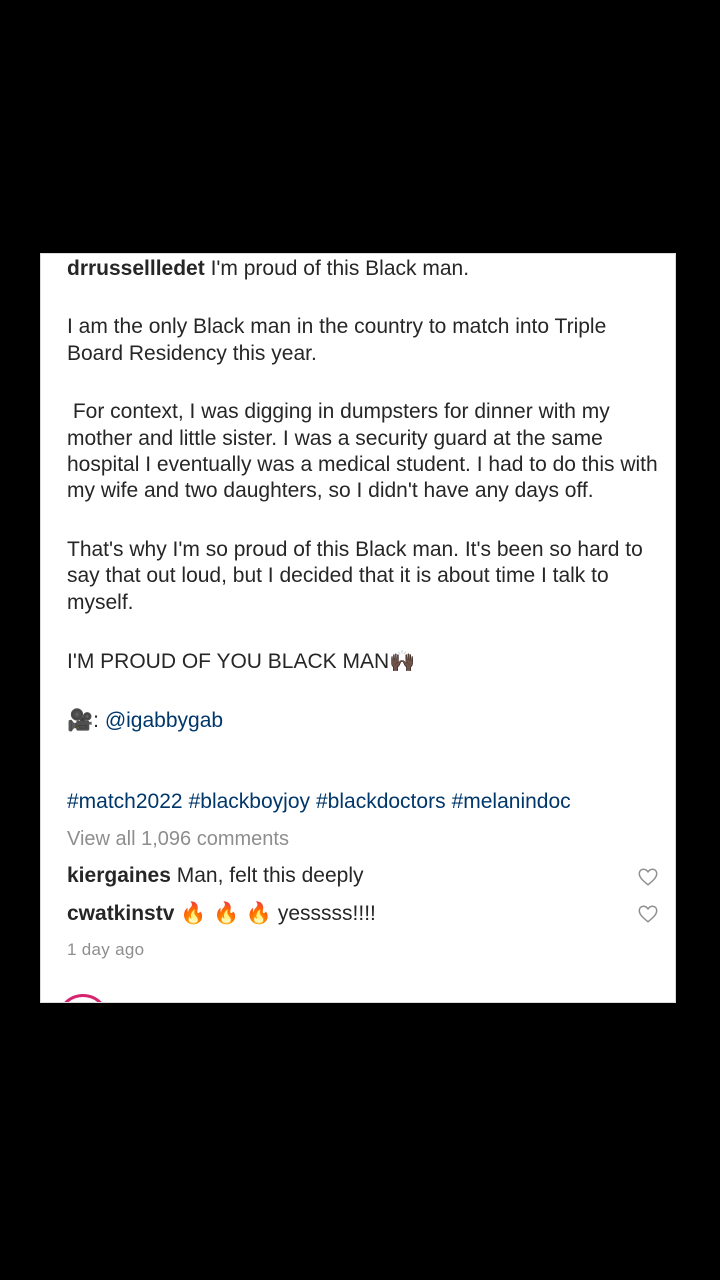  What do you see at coordinates (80, 720) in the screenshot?
I see `movie-camera-emoji-icon: 🎥` at bounding box center [80, 720].